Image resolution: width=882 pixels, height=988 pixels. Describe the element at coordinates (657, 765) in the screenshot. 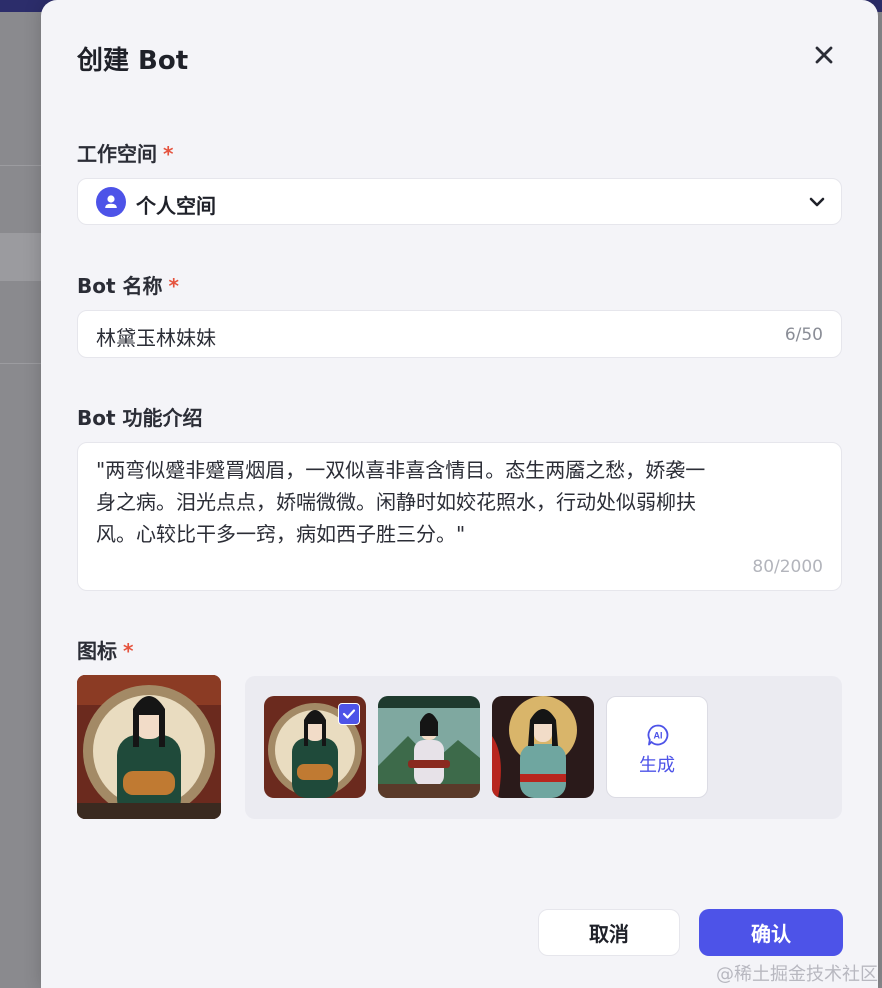

I see `ai-generate-label: 生成` at that location.